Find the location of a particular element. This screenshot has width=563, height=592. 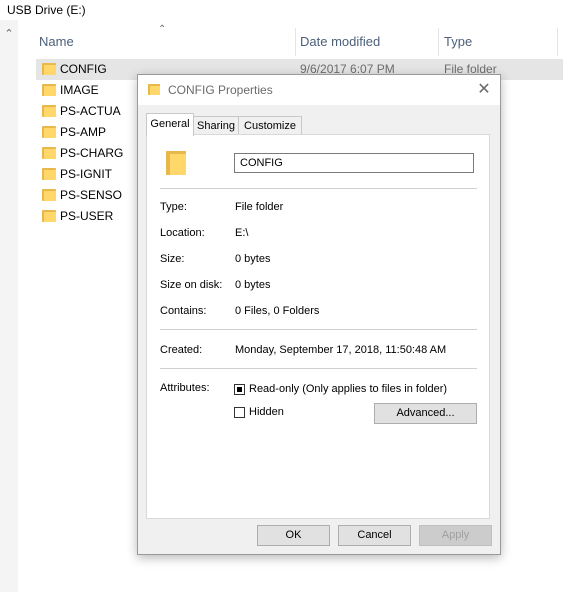

file-name: PS-AMP is located at coordinates (83, 132).